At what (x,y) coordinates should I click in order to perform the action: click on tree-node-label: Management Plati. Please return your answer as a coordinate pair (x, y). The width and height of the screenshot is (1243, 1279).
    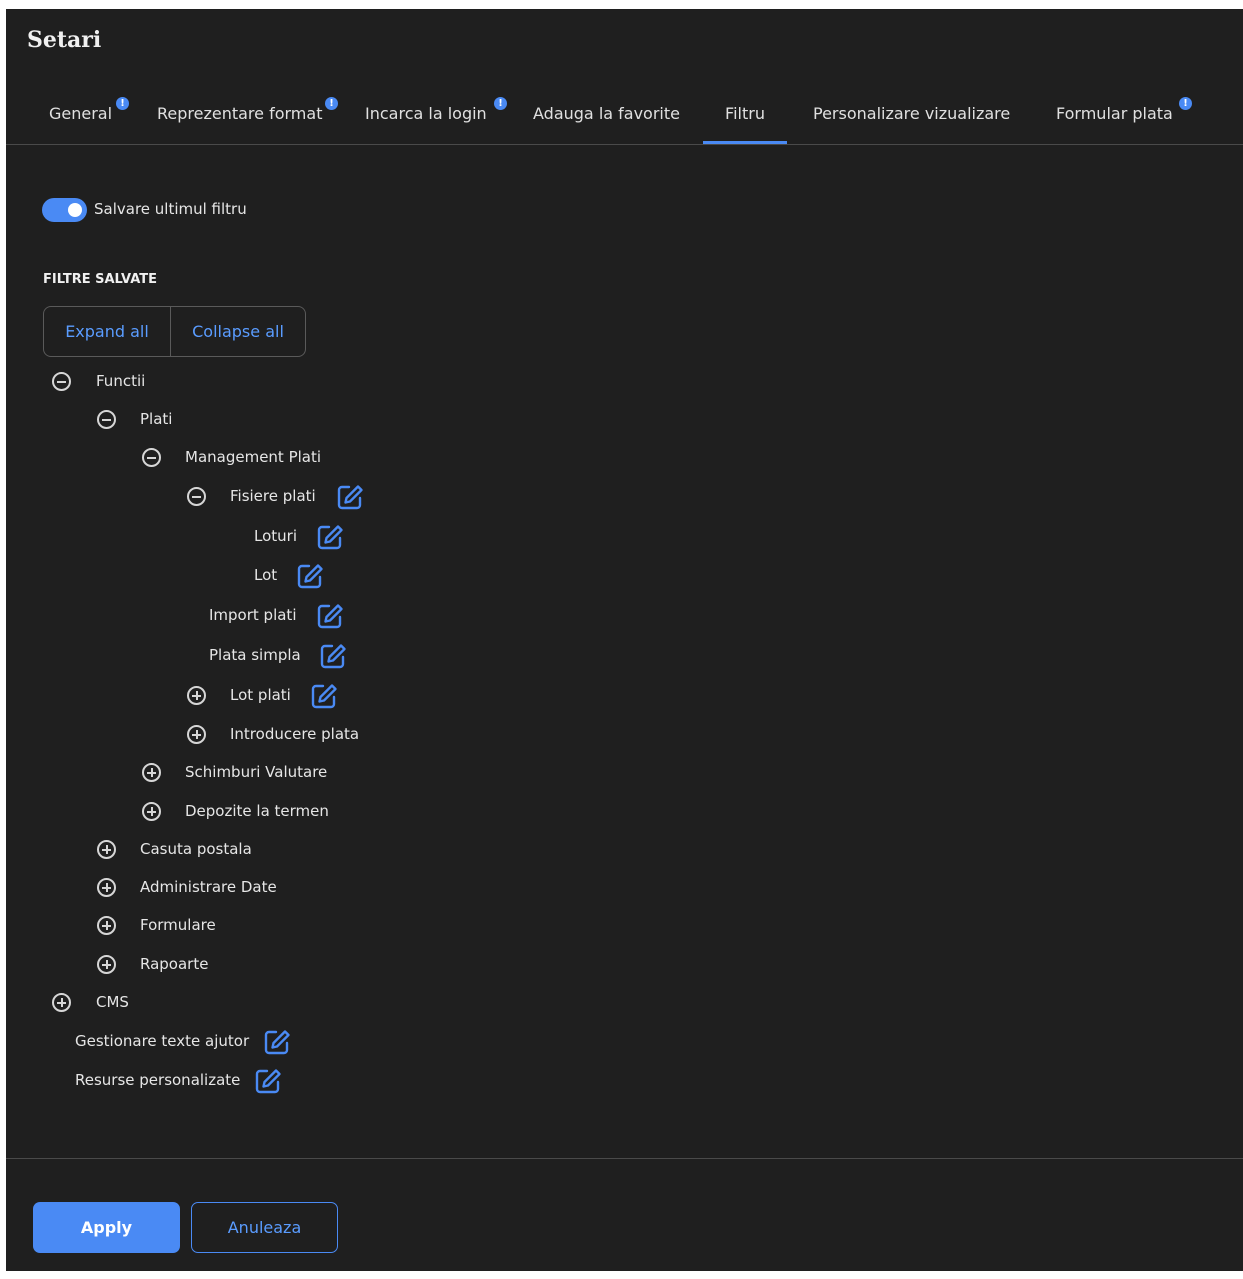
    Looking at the image, I should click on (253, 457).